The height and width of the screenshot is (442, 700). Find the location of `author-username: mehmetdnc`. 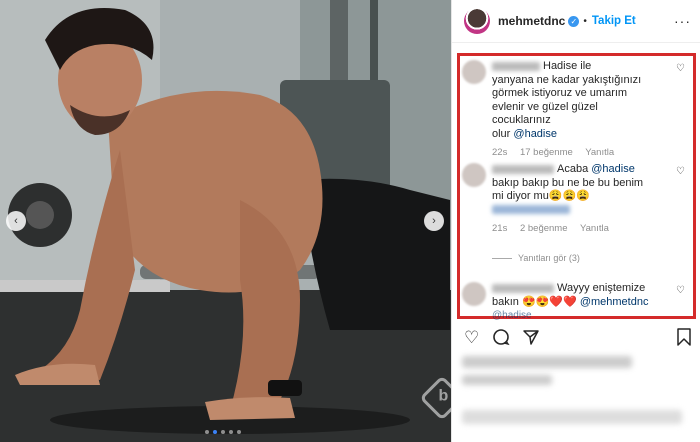

author-username: mehmetdnc is located at coordinates (531, 21).